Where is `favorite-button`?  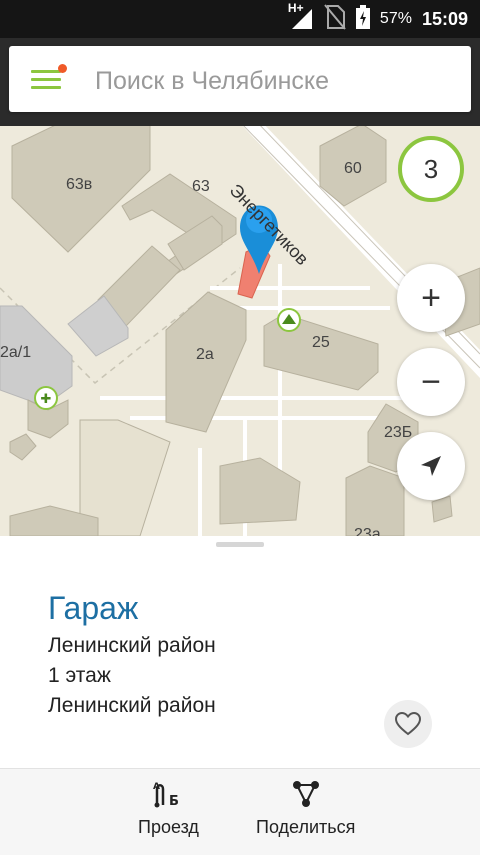
favorite-button is located at coordinates (408, 724).